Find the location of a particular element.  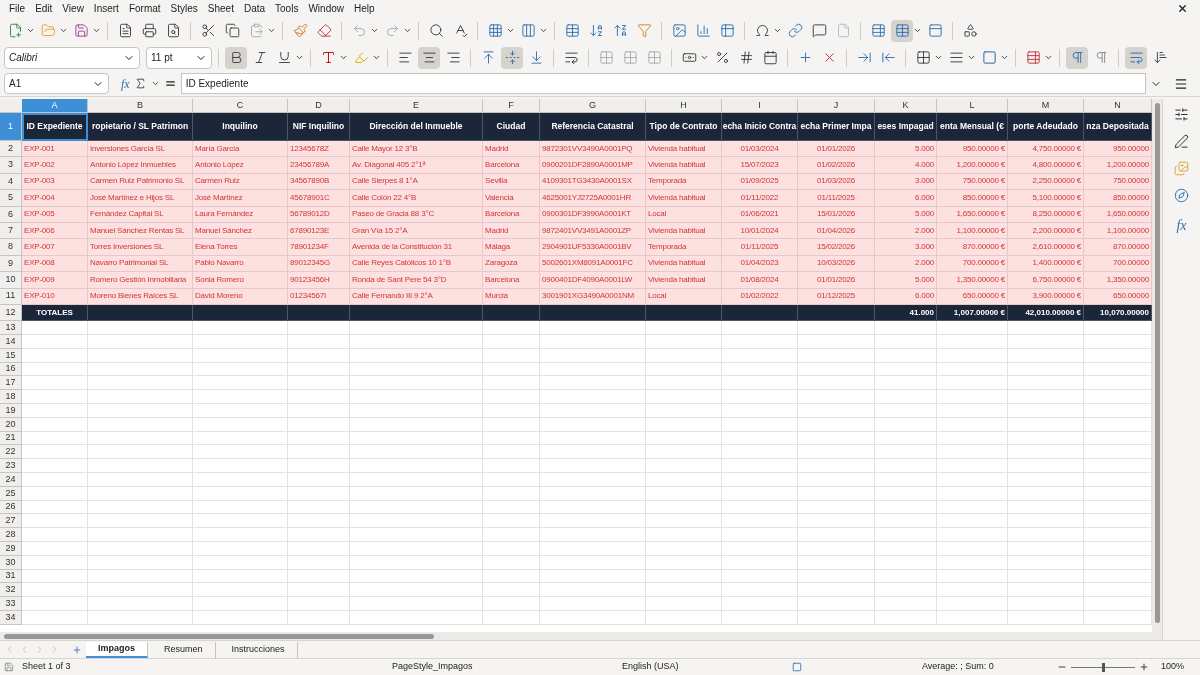

freeze-icon is located at coordinates (902, 30).